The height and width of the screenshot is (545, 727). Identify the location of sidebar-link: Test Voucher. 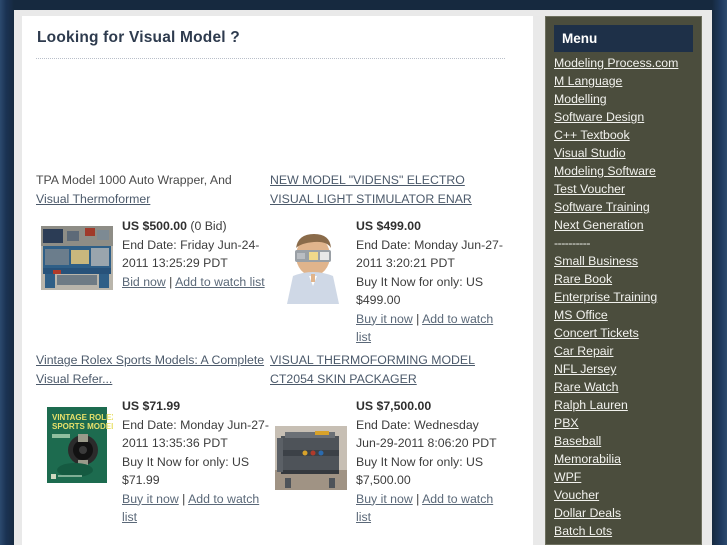
(589, 189).